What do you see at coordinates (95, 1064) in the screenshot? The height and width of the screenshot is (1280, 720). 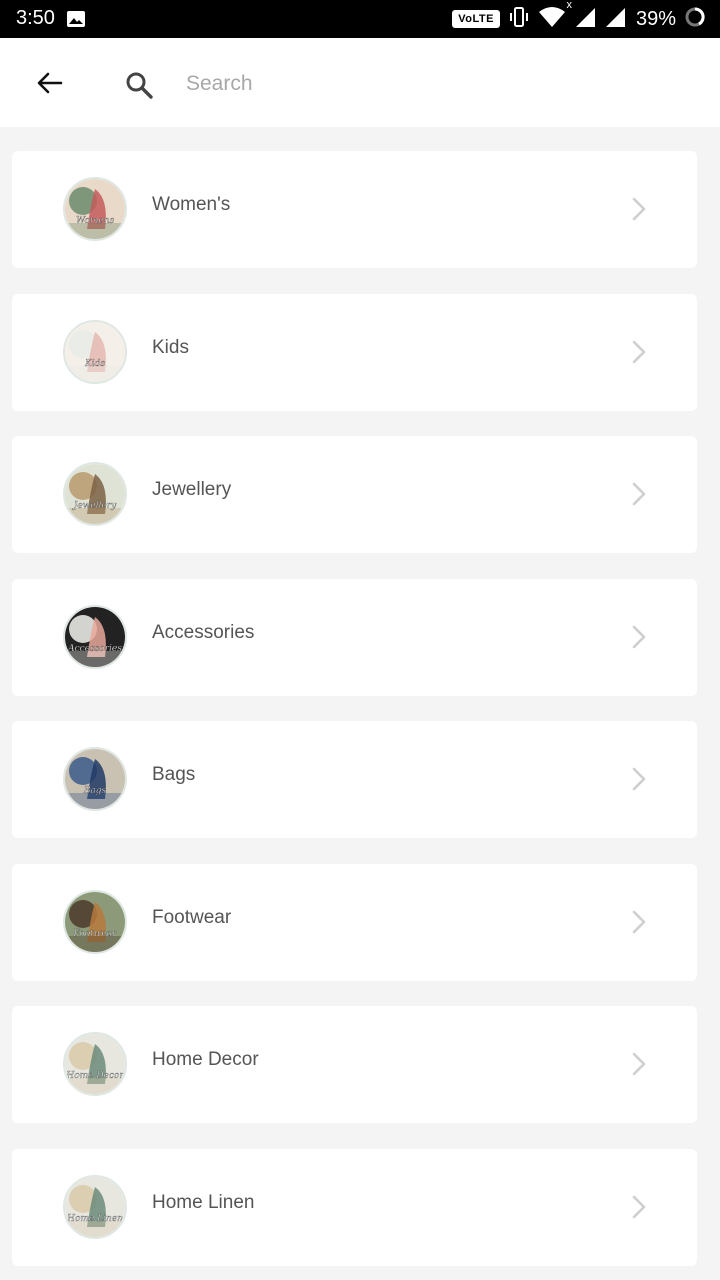 I see `category-thumbnail: Home Decor` at bounding box center [95, 1064].